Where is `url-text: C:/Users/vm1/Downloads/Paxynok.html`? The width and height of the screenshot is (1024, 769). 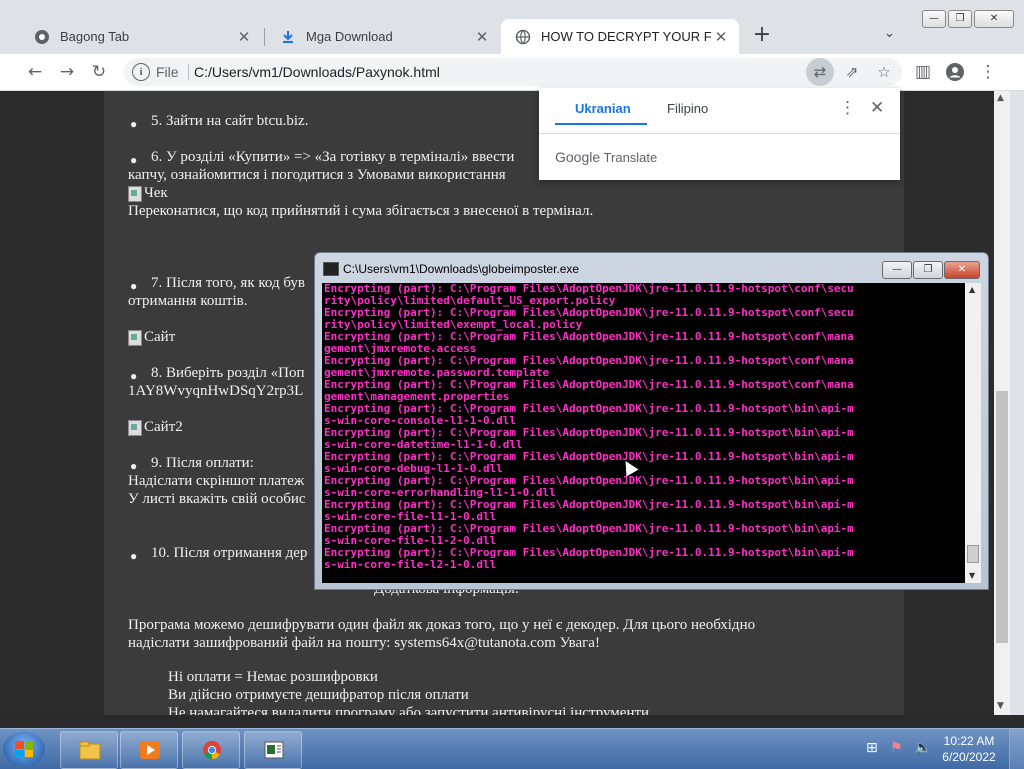 url-text: C:/Users/vm1/Downloads/Paxynok.html is located at coordinates (317, 72).